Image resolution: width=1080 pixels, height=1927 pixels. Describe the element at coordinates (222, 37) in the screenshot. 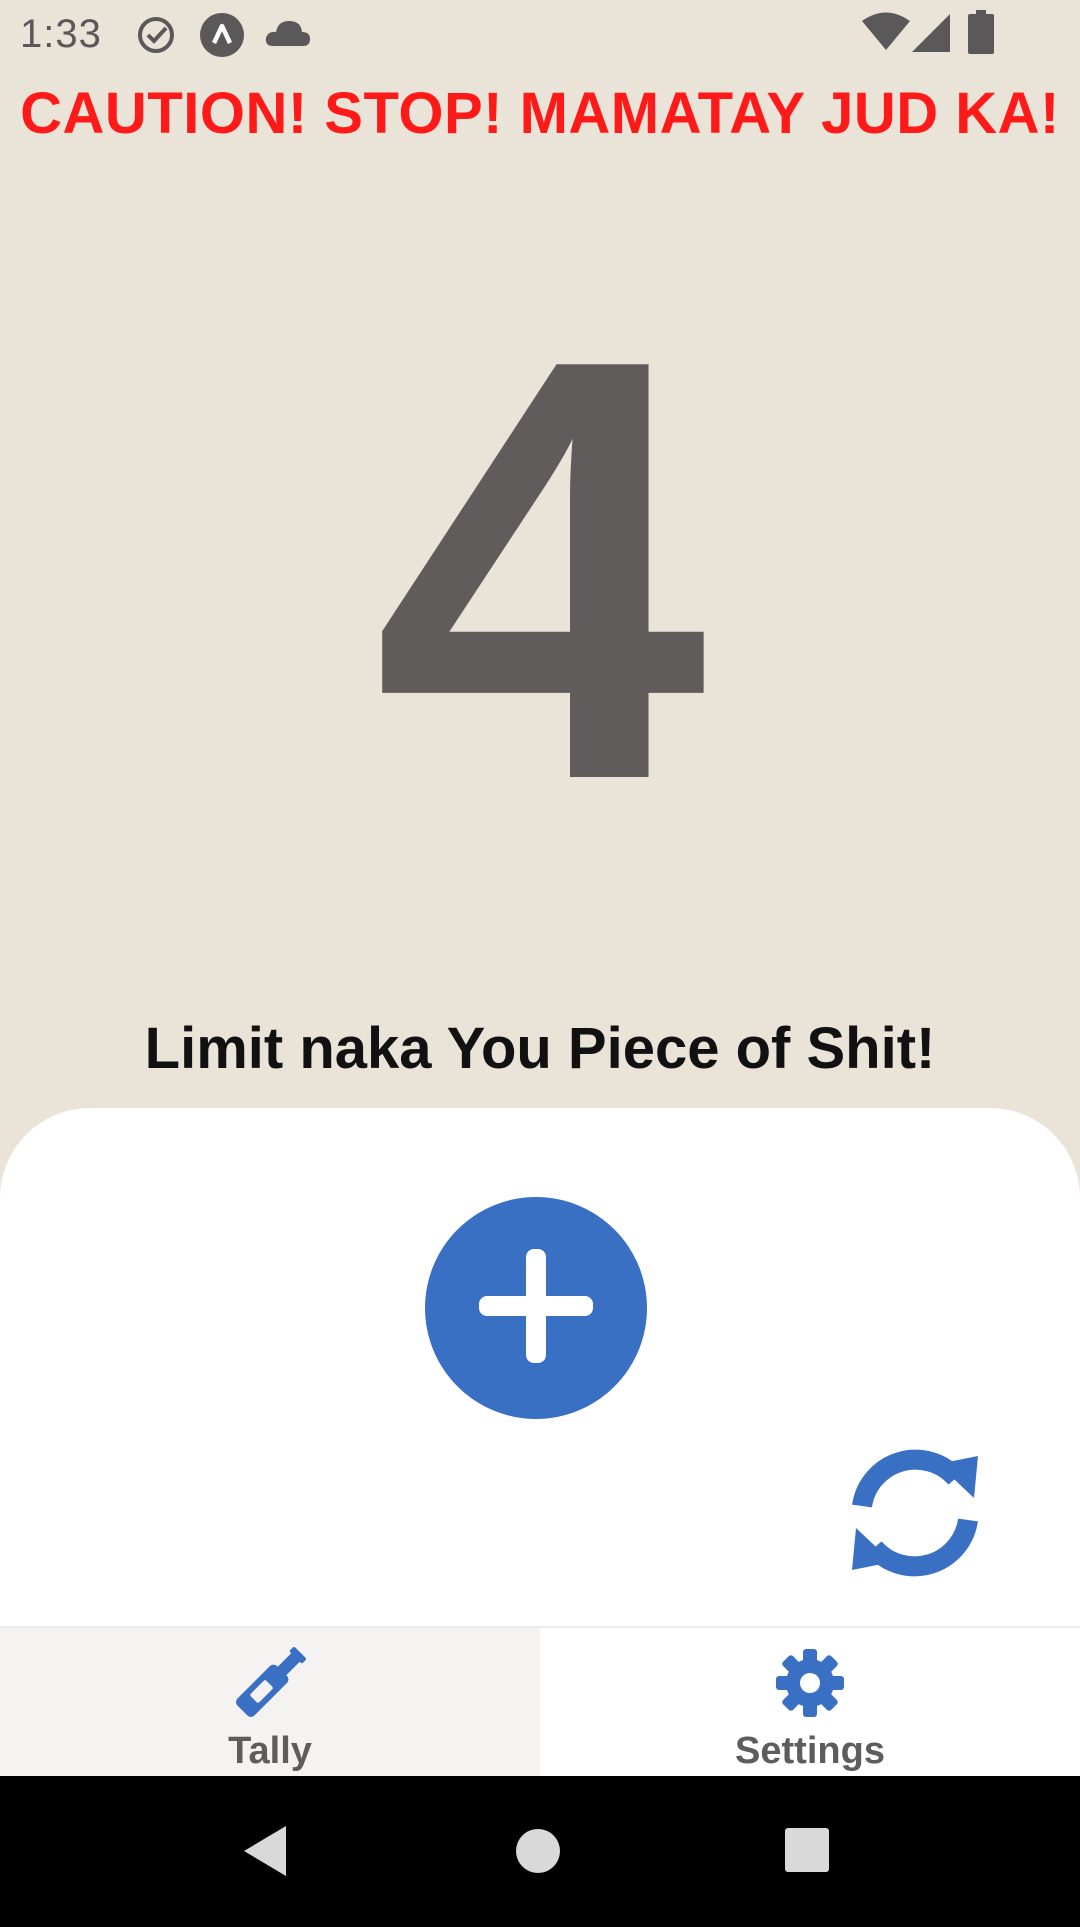

I see `app-logo-icon` at that location.